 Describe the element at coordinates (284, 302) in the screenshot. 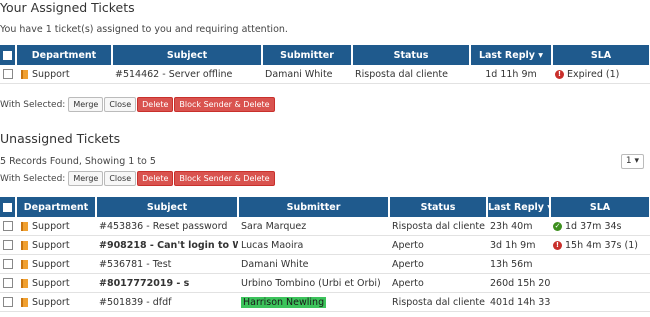

I see `highlighted-submitter: Harrison Newling` at that location.